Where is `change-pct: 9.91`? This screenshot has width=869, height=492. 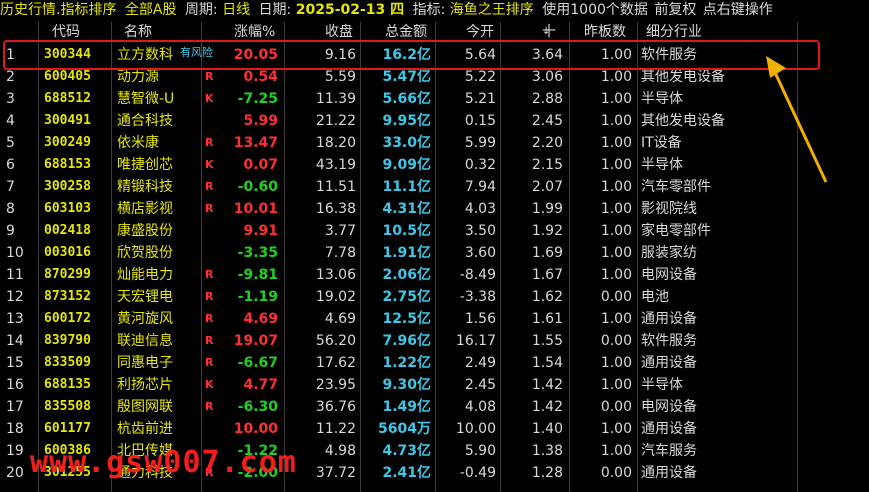
change-pct: 9.91 is located at coordinates (260, 231).